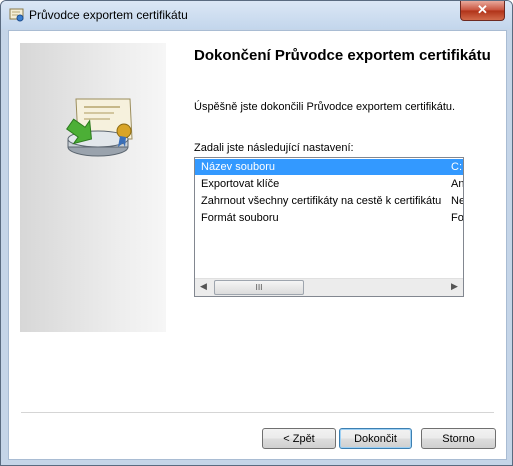 This screenshot has width=513, height=466. Describe the element at coordinates (99, 127) in the screenshot. I see `certificate-export-art-icon` at that location.